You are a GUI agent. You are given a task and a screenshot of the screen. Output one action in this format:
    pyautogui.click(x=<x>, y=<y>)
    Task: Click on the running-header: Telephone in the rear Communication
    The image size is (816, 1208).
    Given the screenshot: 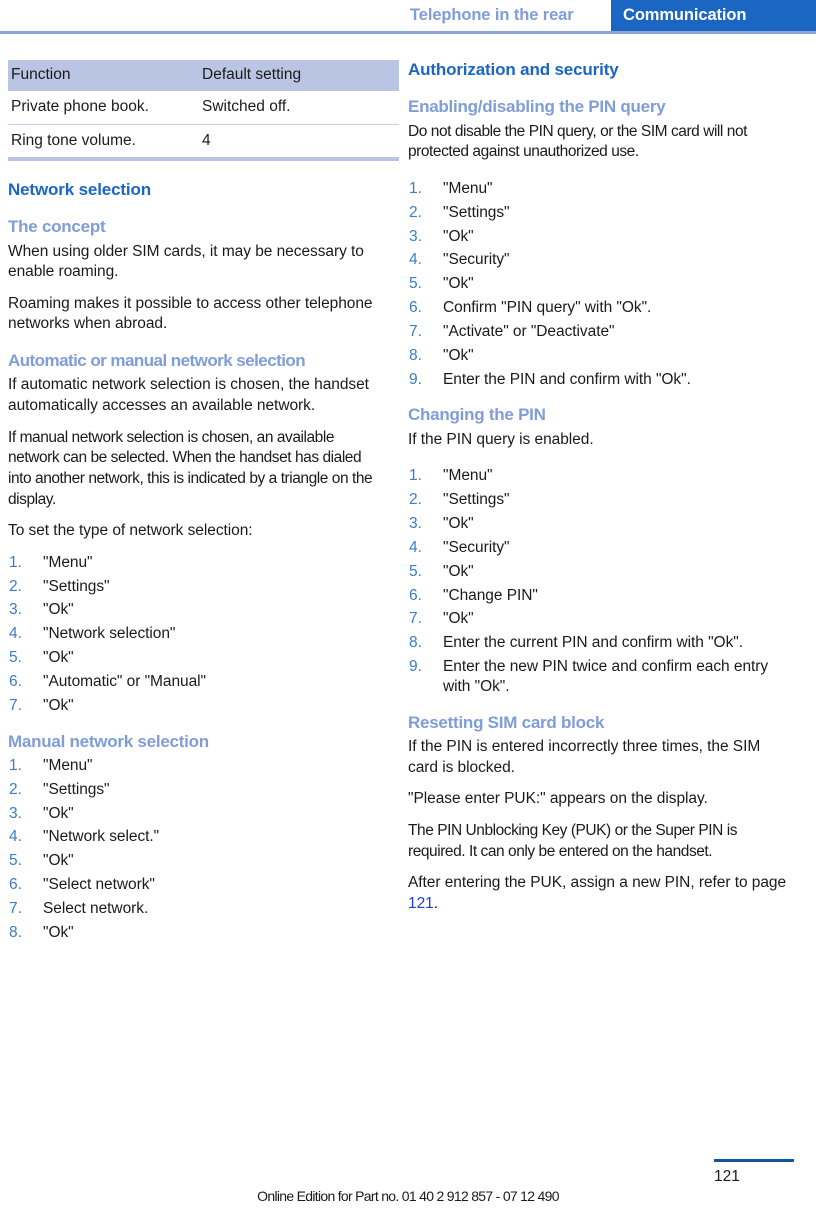 What is the action you would take?
    pyautogui.click(x=408, y=15)
    